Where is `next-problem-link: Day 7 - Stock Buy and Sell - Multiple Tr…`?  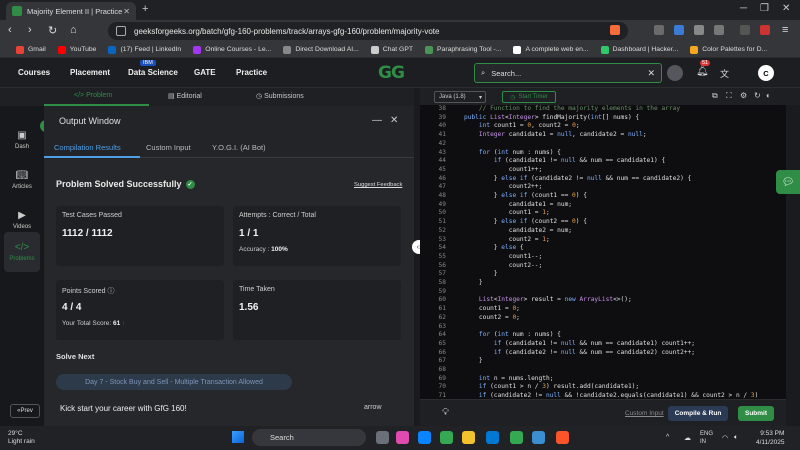 next-problem-link: Day 7 - Stock Buy and Sell - Multiple Tr… is located at coordinates (174, 382).